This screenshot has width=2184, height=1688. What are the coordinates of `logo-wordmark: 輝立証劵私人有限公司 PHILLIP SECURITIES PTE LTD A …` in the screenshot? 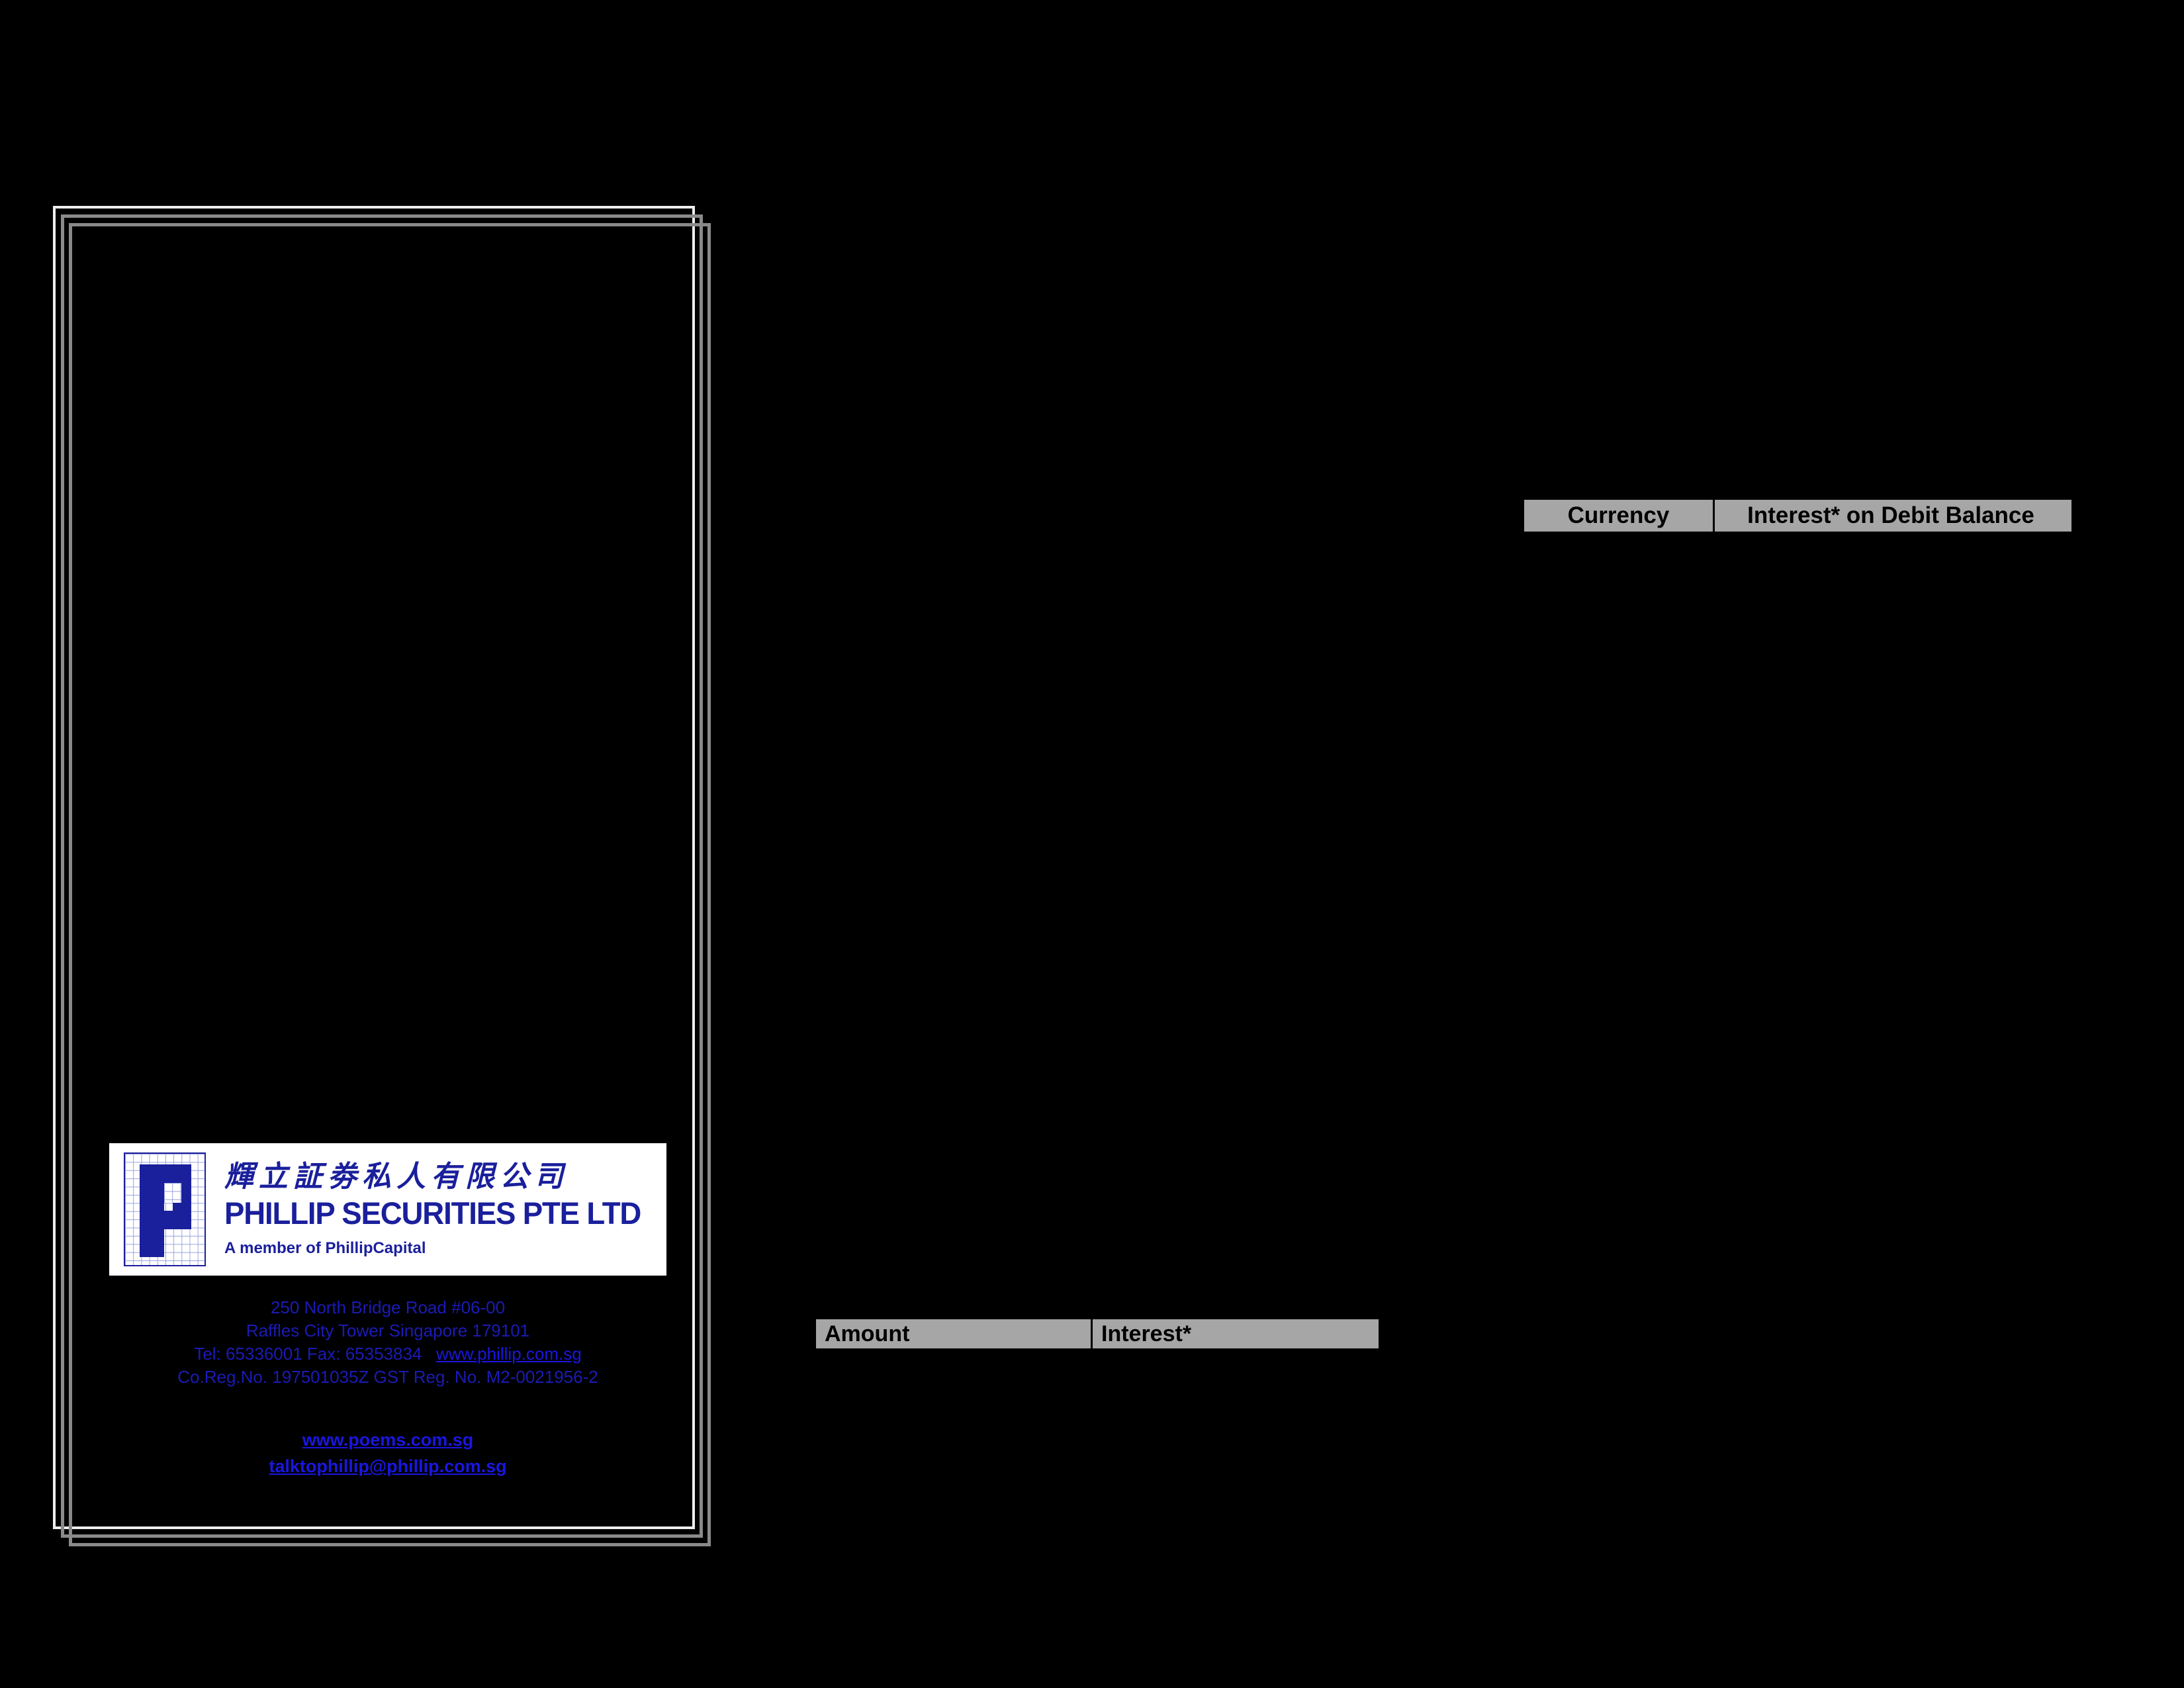 It's located at (439, 1209).